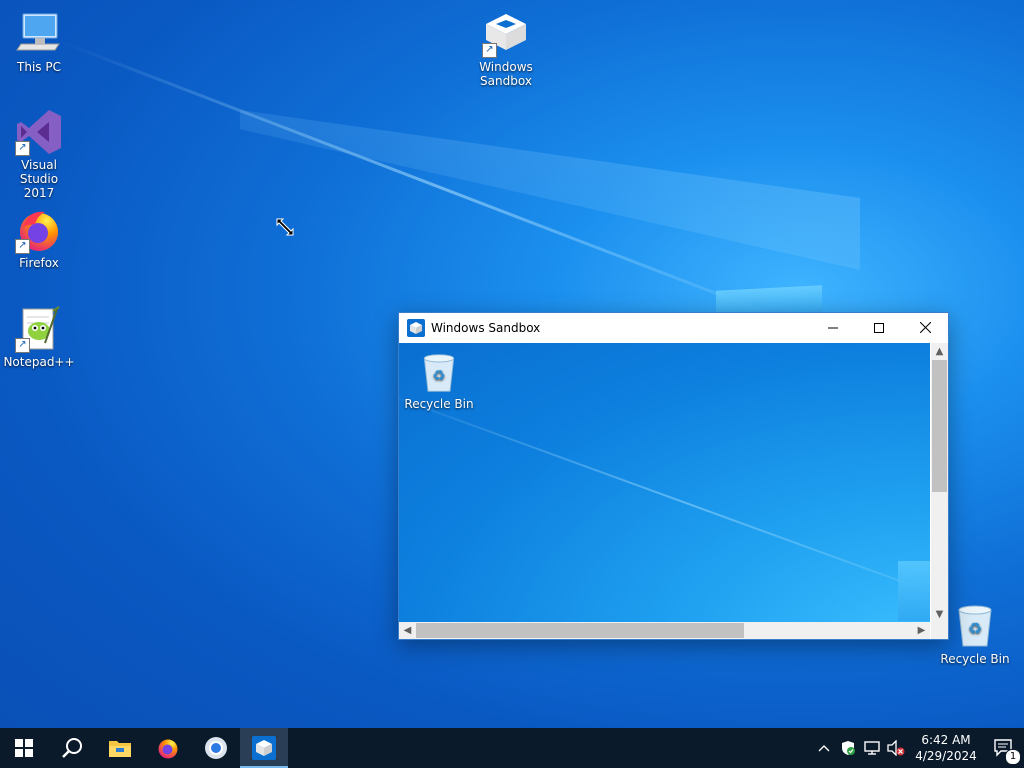 This screenshot has width=1024, height=768. Describe the element at coordinates (39, 230) in the screenshot. I see `firefox-icon: ↗` at that location.